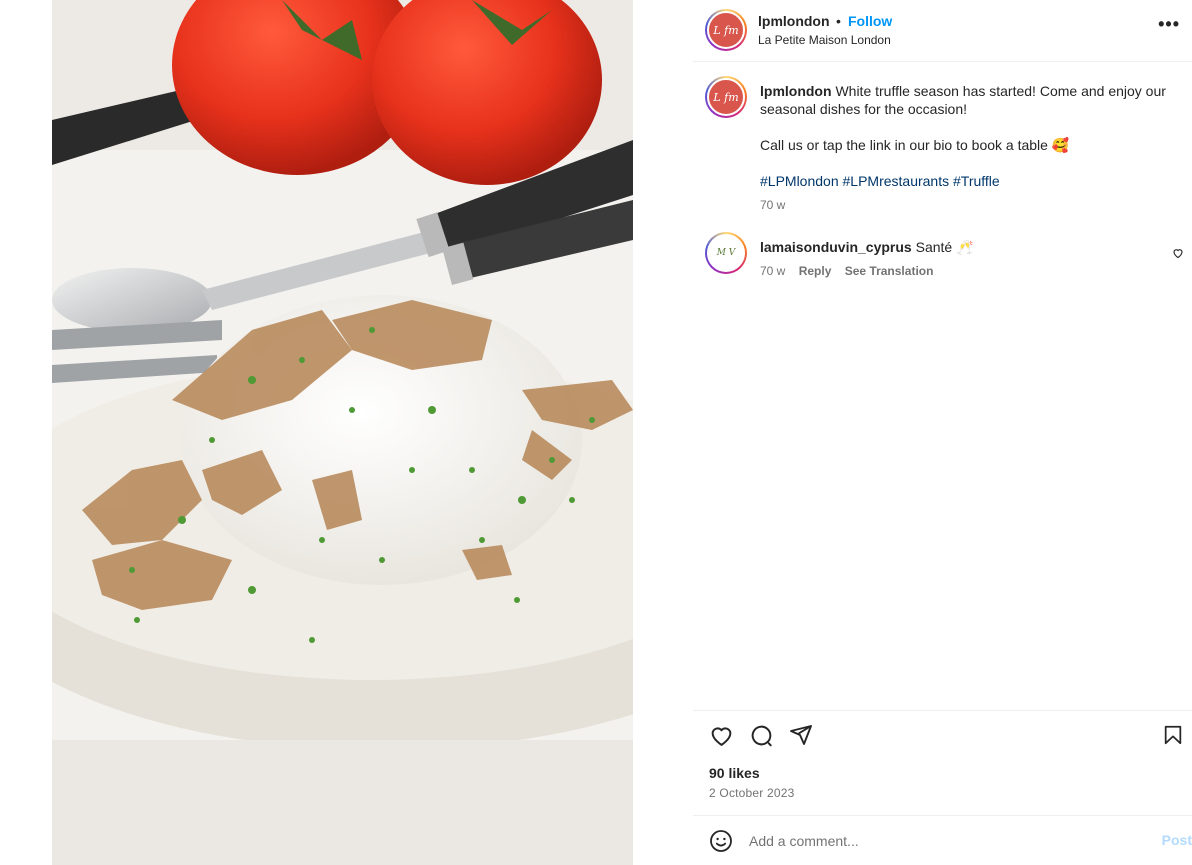  What do you see at coordinates (815, 271) in the screenshot?
I see `reply-button: Reply` at bounding box center [815, 271].